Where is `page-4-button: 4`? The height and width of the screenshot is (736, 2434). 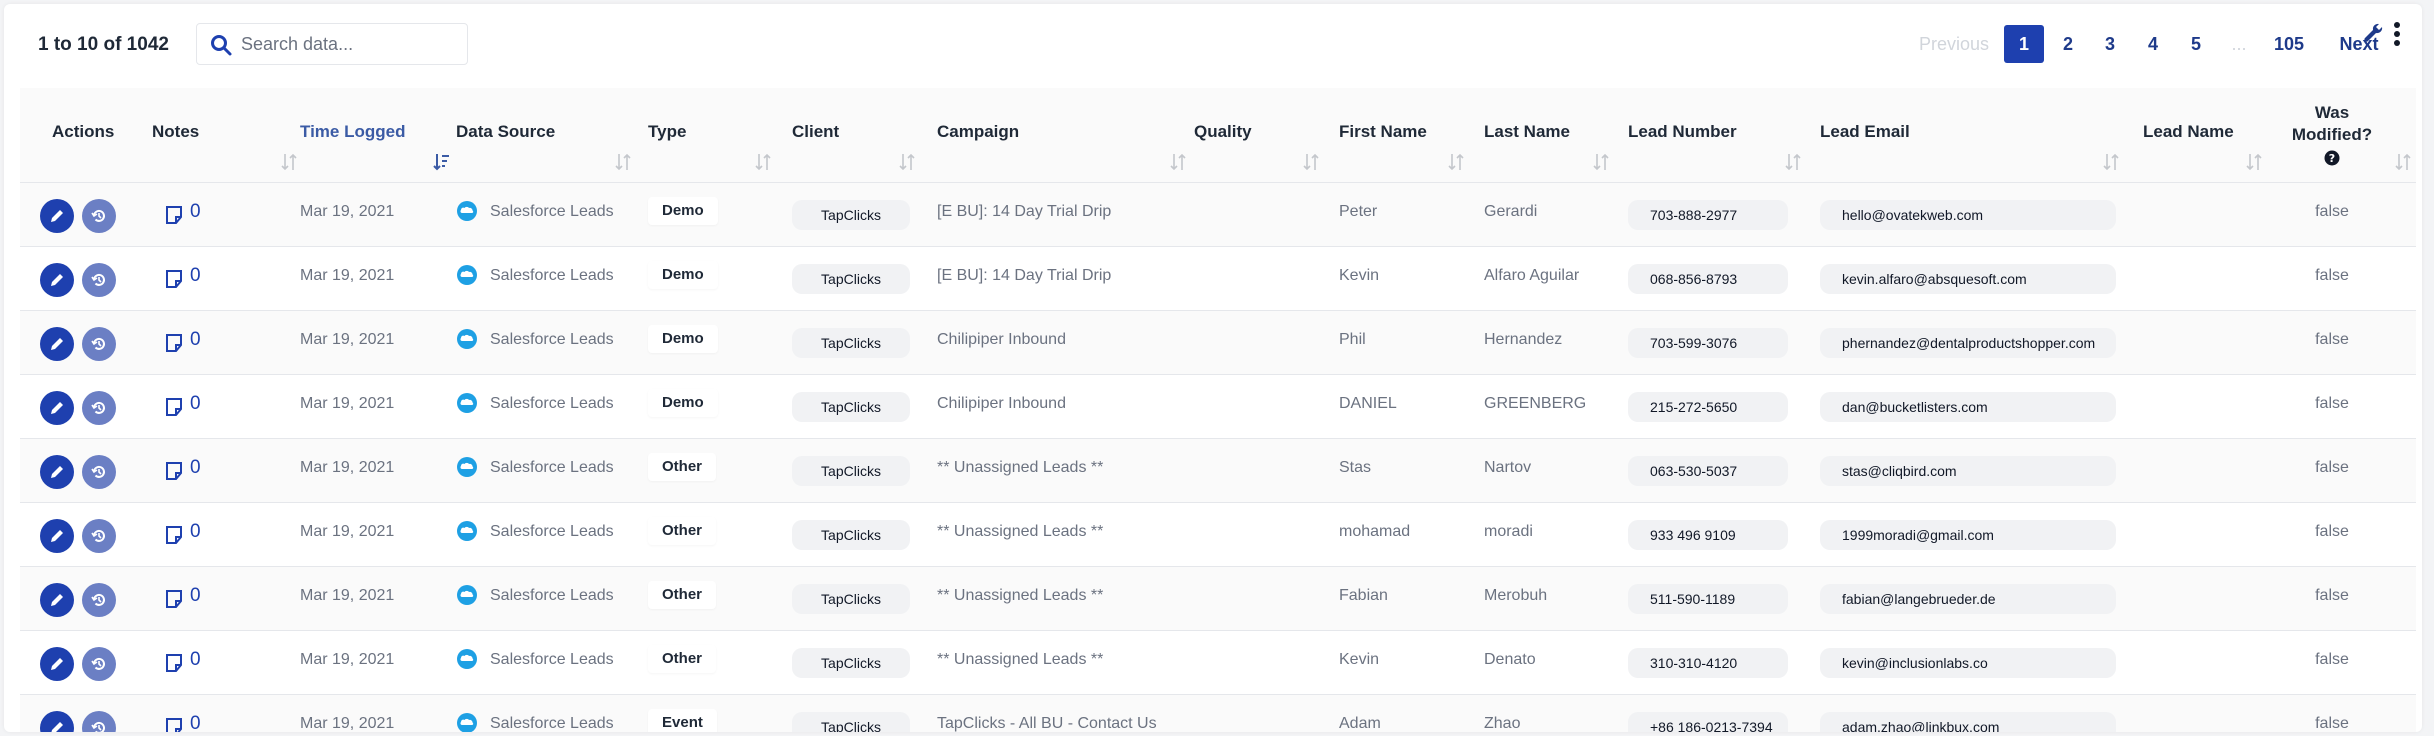 page-4-button: 4 is located at coordinates (2153, 44).